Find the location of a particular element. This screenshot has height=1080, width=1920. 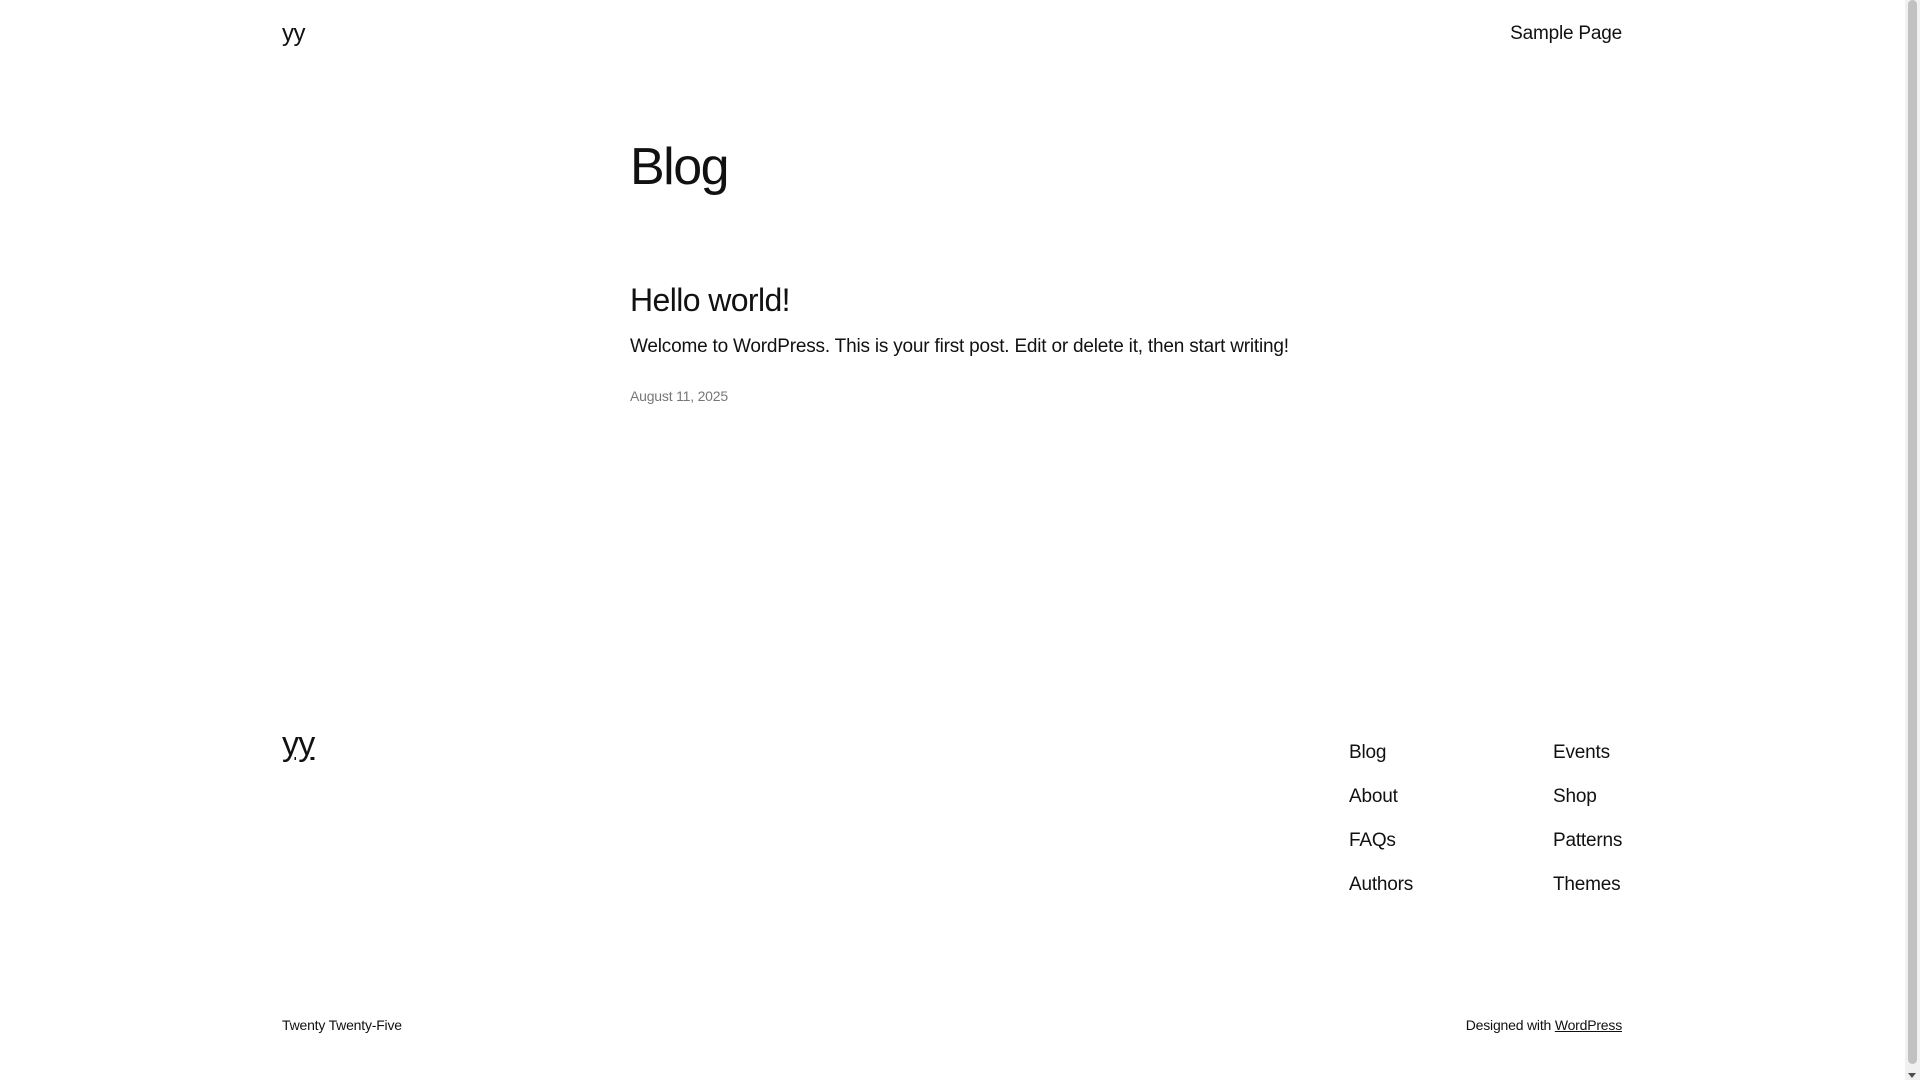

footer-link-faqs: FAQs is located at coordinates (1381, 841).